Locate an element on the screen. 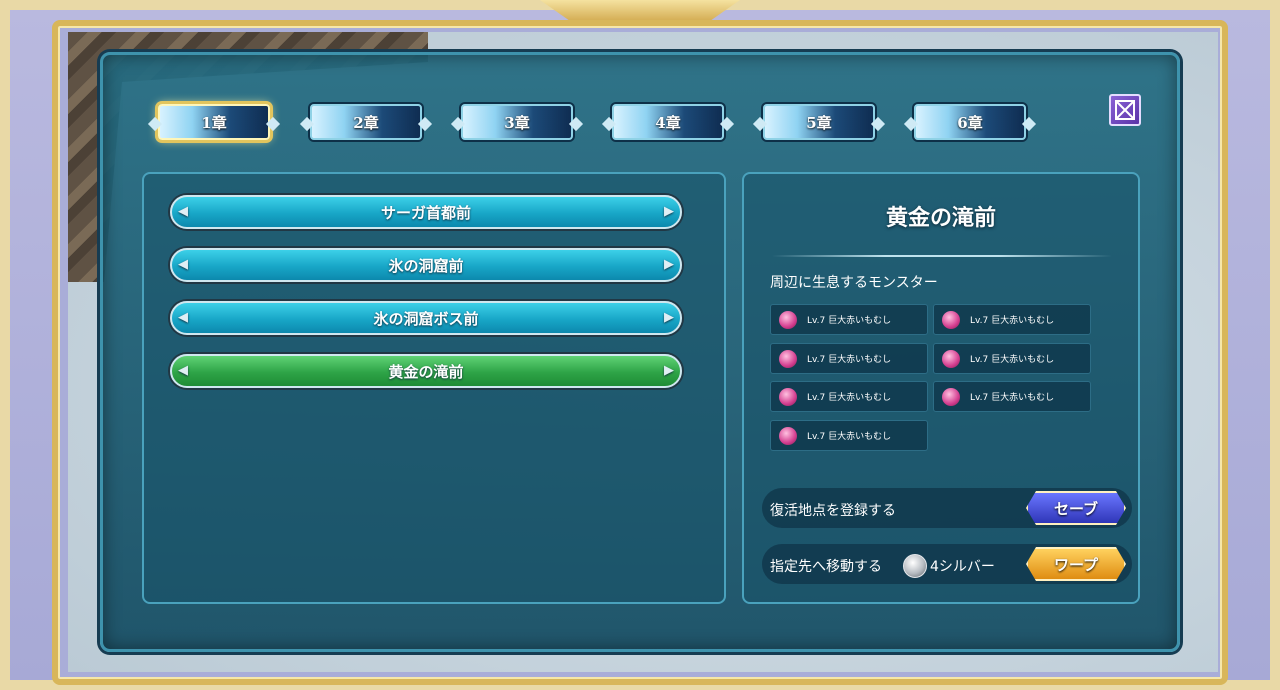  monster-list-heading: 周辺に生息するモンスター is located at coordinates (854, 283).